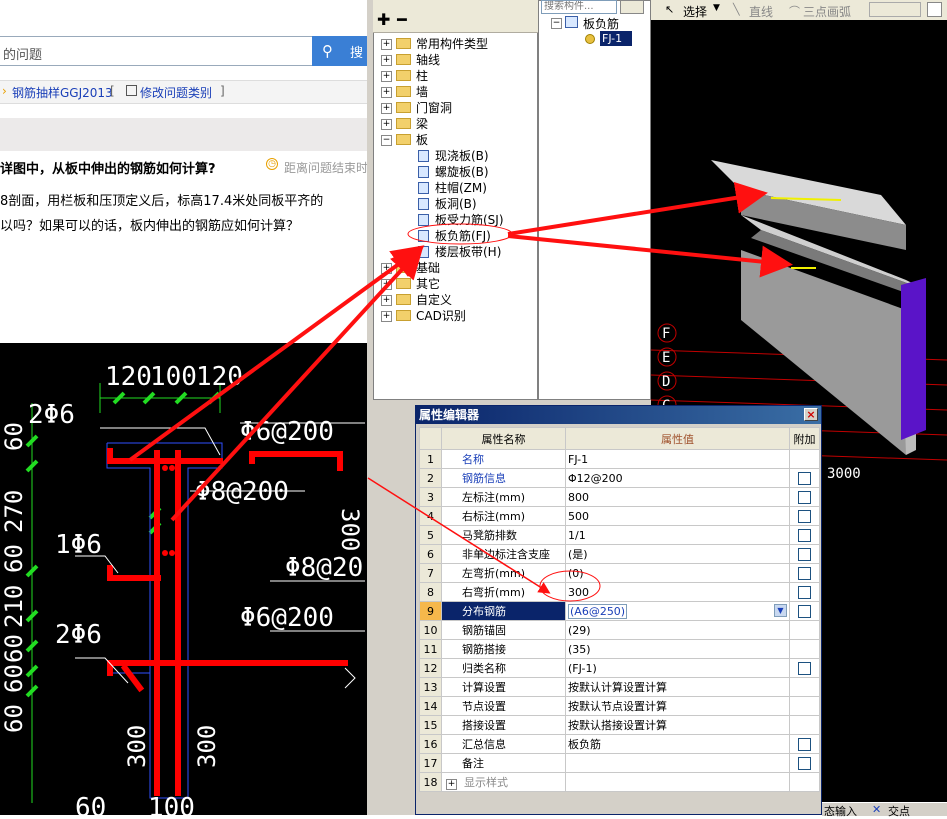 Image resolution: width=947 pixels, height=819 pixels. What do you see at coordinates (503, 630) in the screenshot?
I see `property-name: 钢筋锚固` at bounding box center [503, 630].